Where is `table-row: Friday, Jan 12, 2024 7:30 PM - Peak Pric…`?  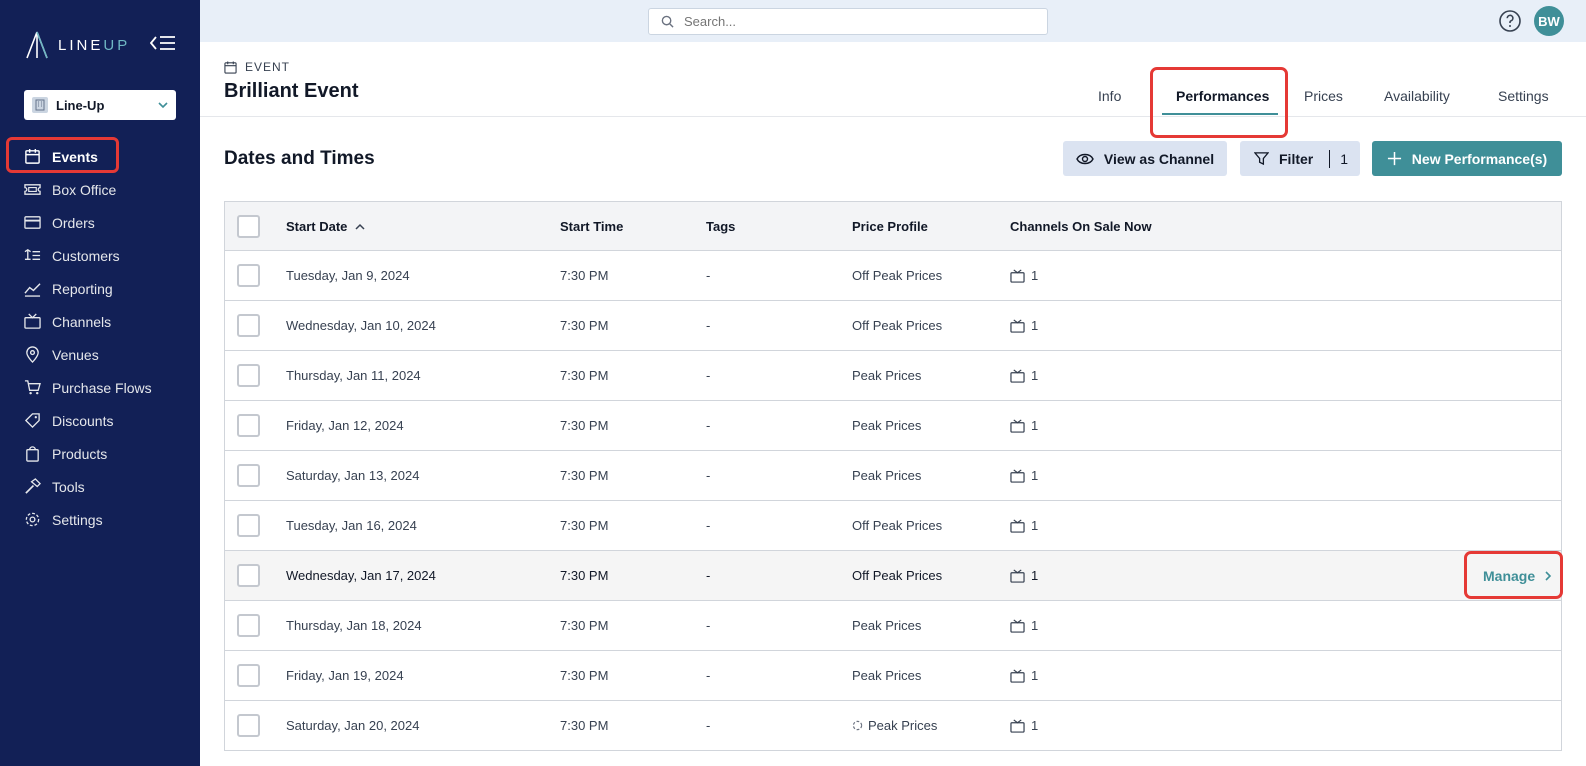
table-row: Friday, Jan 12, 2024 7:30 PM - Peak Pric… is located at coordinates (893, 426).